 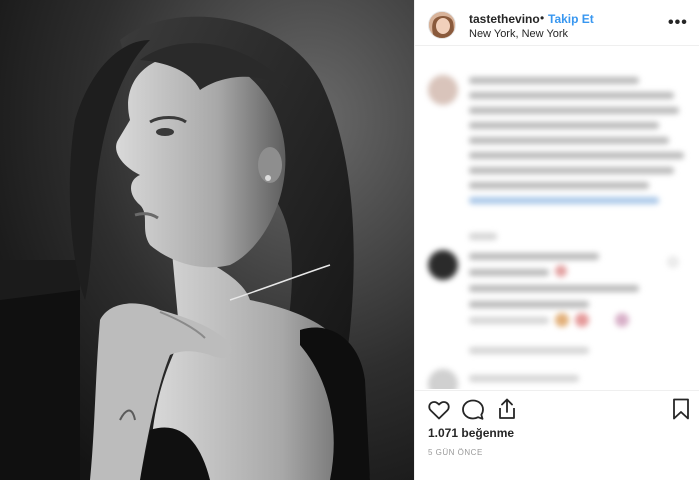 What do you see at coordinates (455, 452) in the screenshot?
I see `post-timestamp: 5 GÜN ÖNCE` at bounding box center [455, 452].